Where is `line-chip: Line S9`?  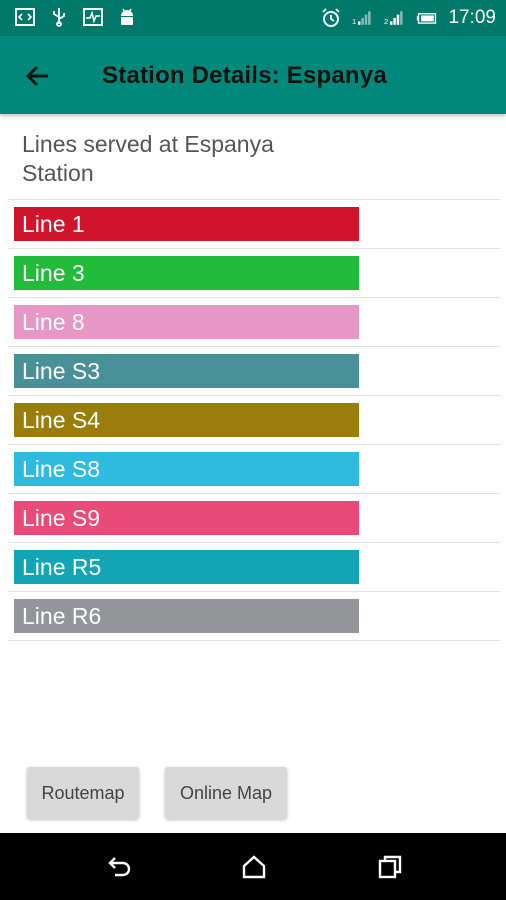
line-chip: Line S9 is located at coordinates (186, 518).